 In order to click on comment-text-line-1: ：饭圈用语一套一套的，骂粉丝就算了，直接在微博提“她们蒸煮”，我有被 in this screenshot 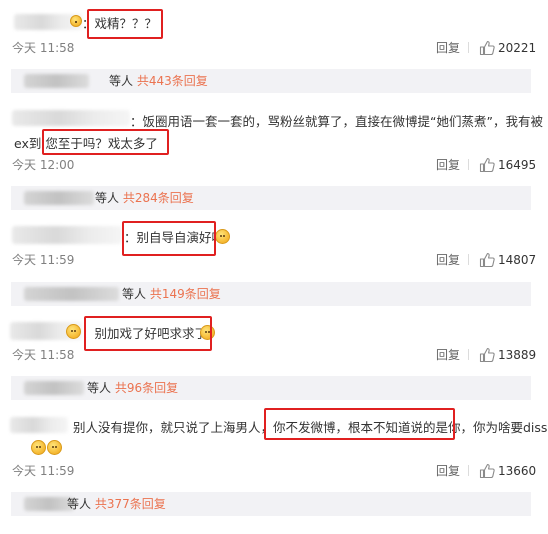, I will do `click(336, 121)`.